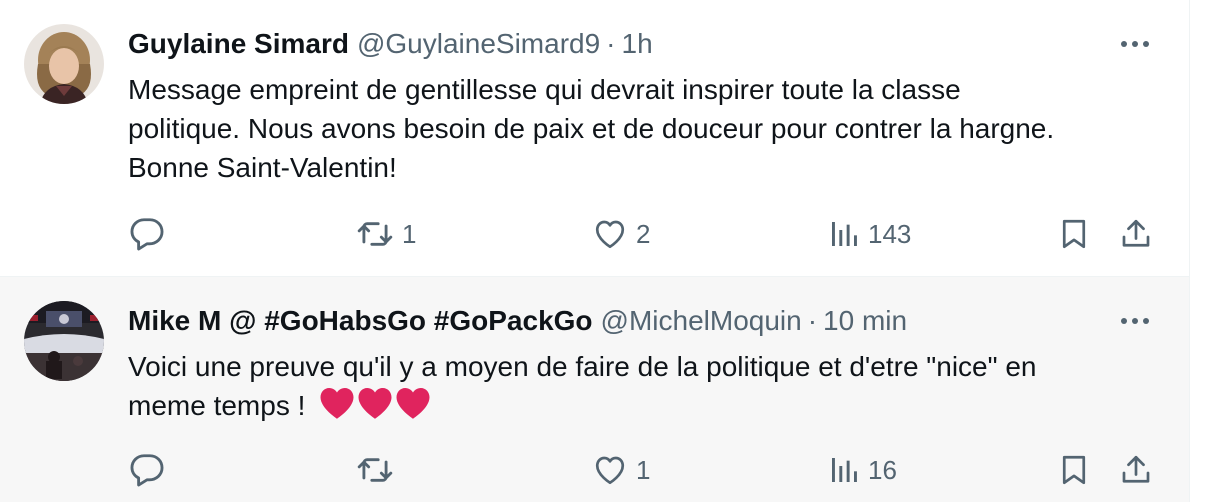  I want to click on action-bar: 1 2 143, so click(643, 234).